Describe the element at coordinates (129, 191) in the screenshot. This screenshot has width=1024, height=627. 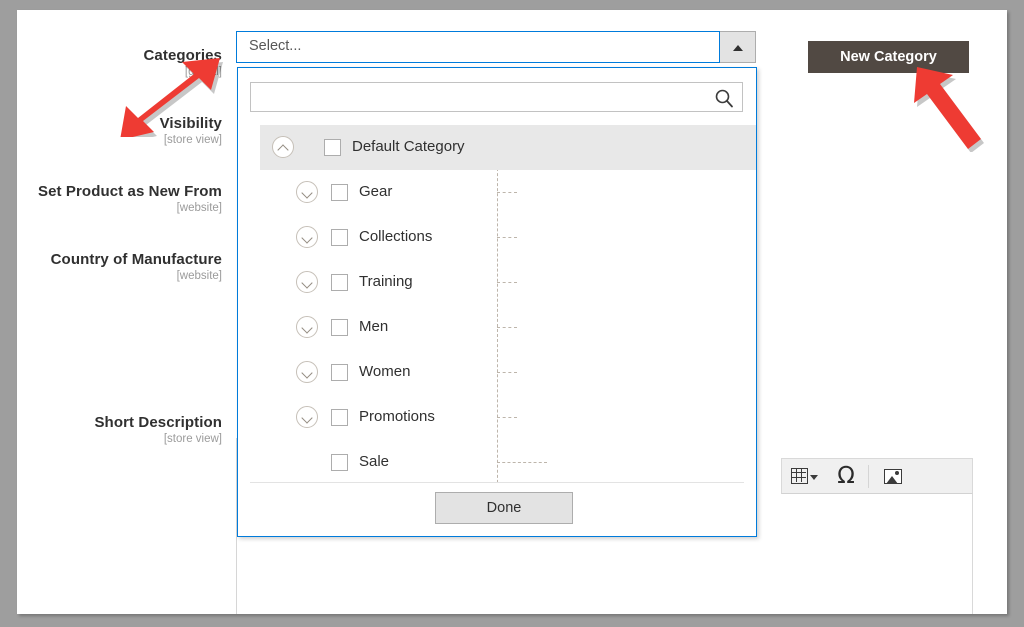
I see `field-label-text: Set Product as New From` at that location.